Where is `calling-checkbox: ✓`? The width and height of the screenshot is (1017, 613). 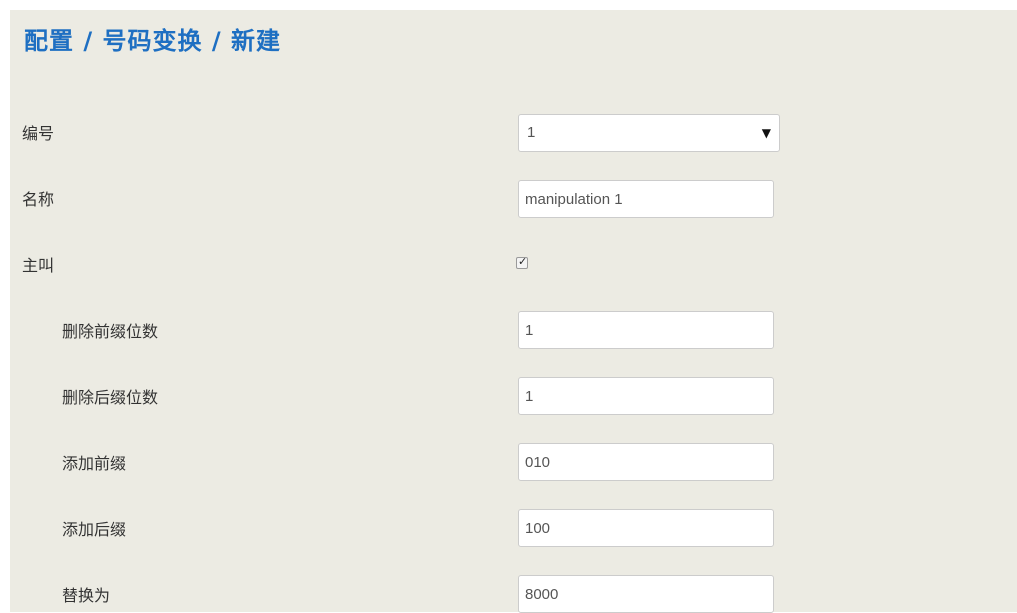
calling-checkbox: ✓ is located at coordinates (522, 262).